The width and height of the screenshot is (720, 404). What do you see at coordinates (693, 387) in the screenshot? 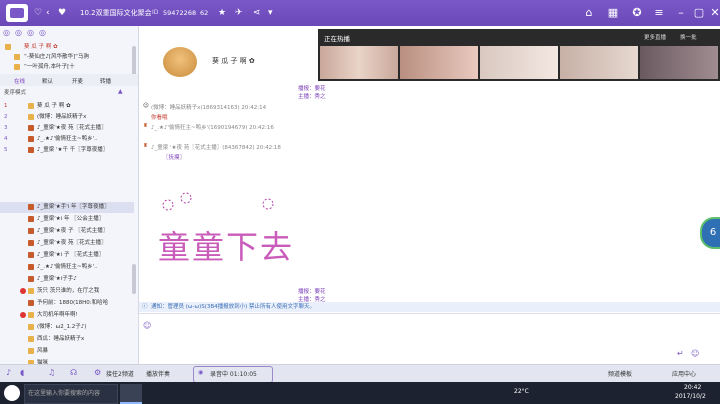
I see `clock-time: 20:42` at bounding box center [693, 387].